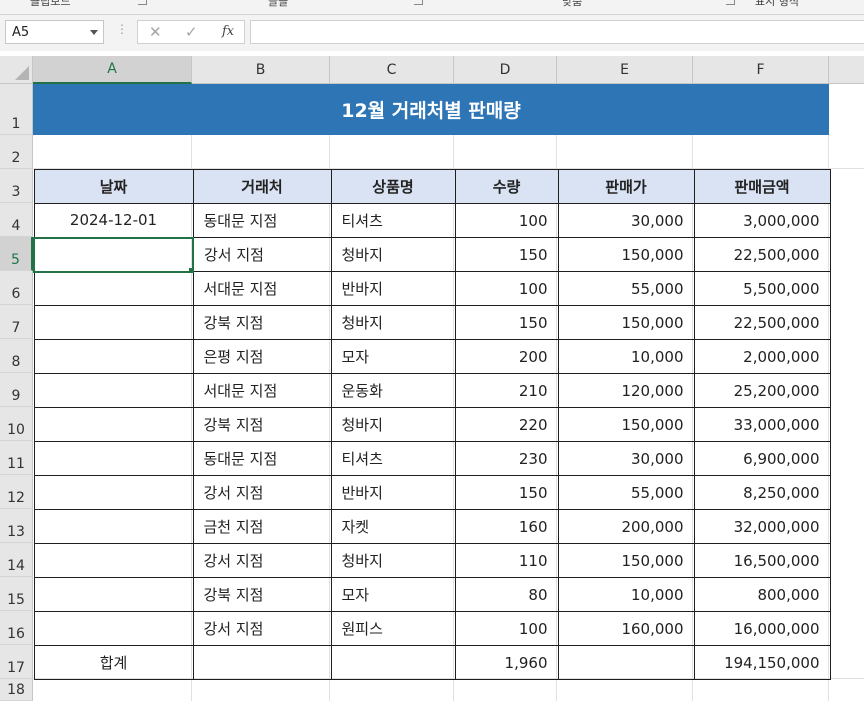  Describe the element at coordinates (762, 390) in the screenshot. I see `cell-amount: 25,200,000` at that location.